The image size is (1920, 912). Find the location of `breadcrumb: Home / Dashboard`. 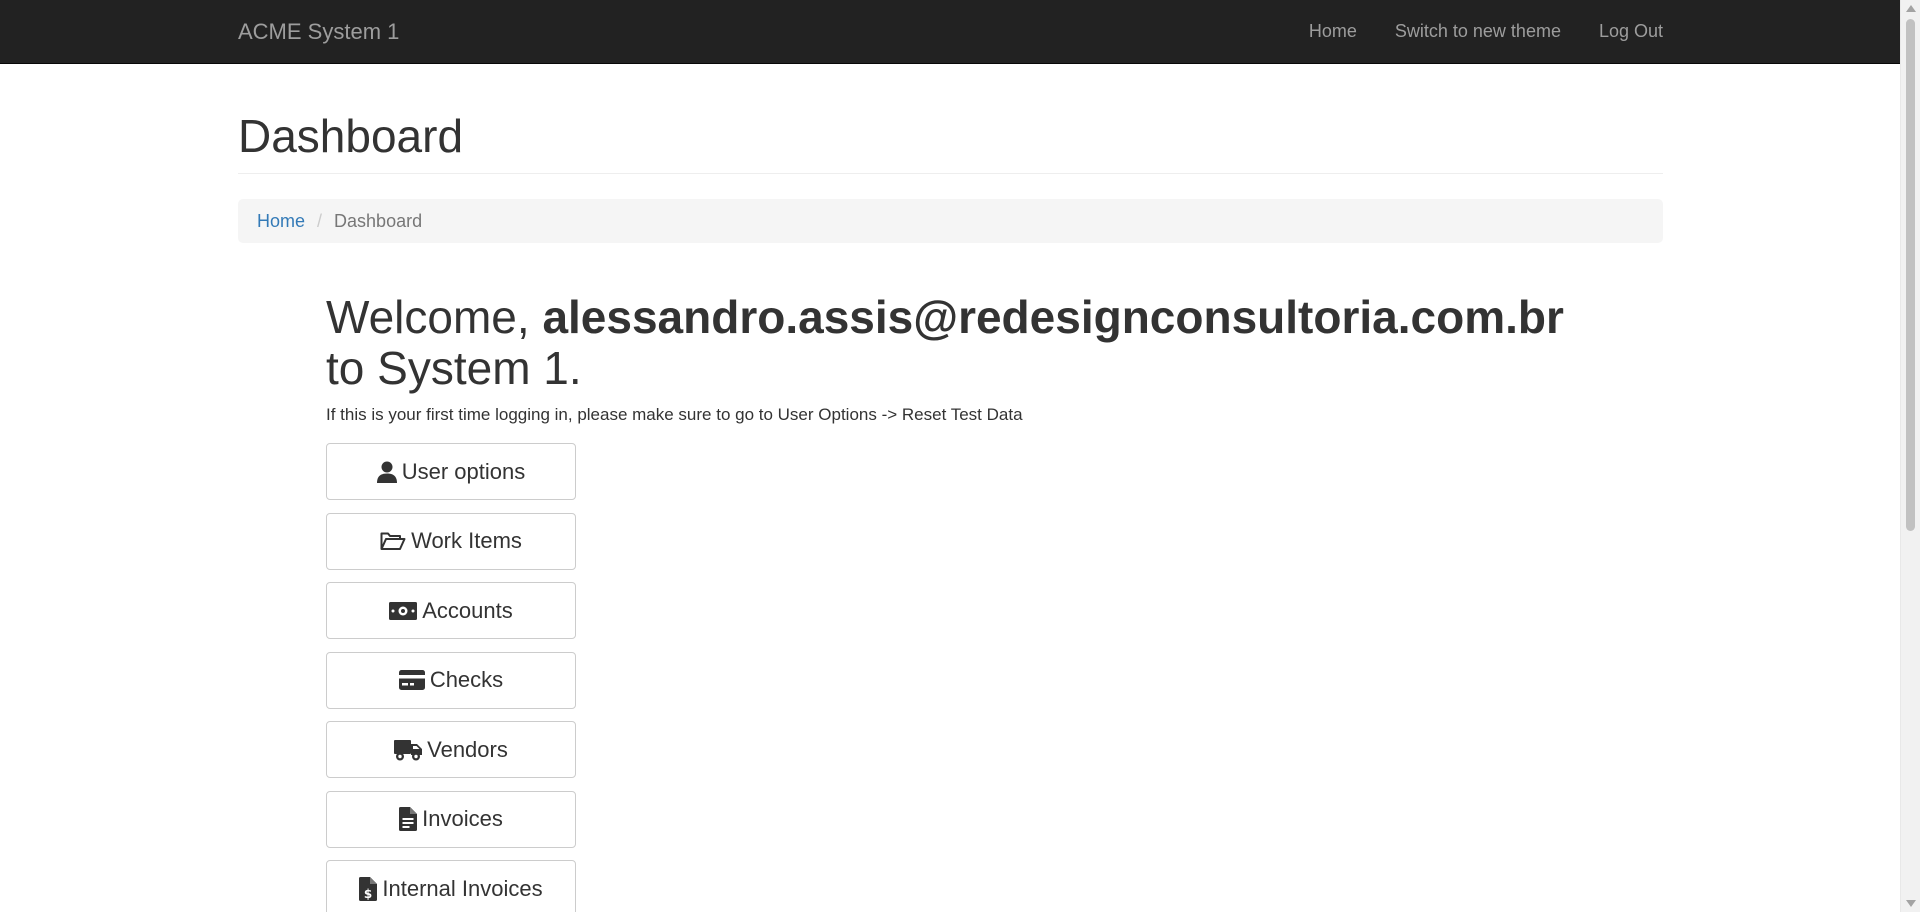

breadcrumb: Home / Dashboard is located at coordinates (950, 221).